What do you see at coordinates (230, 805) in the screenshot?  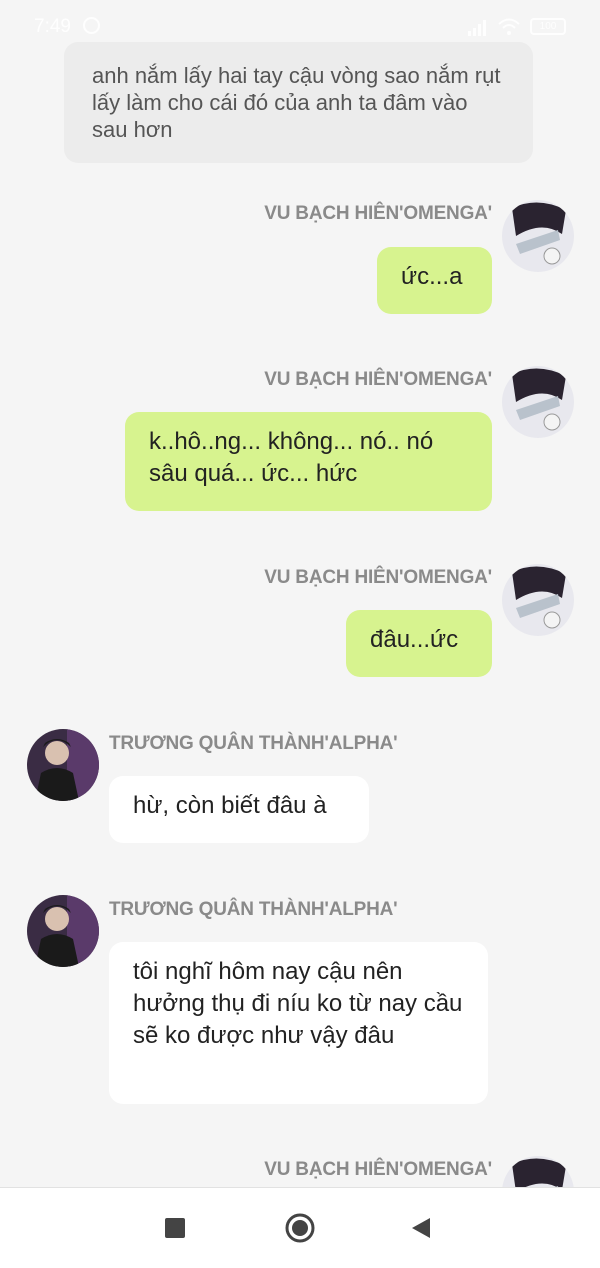 I see `message-text: hừ, còn biết đâu à` at bounding box center [230, 805].